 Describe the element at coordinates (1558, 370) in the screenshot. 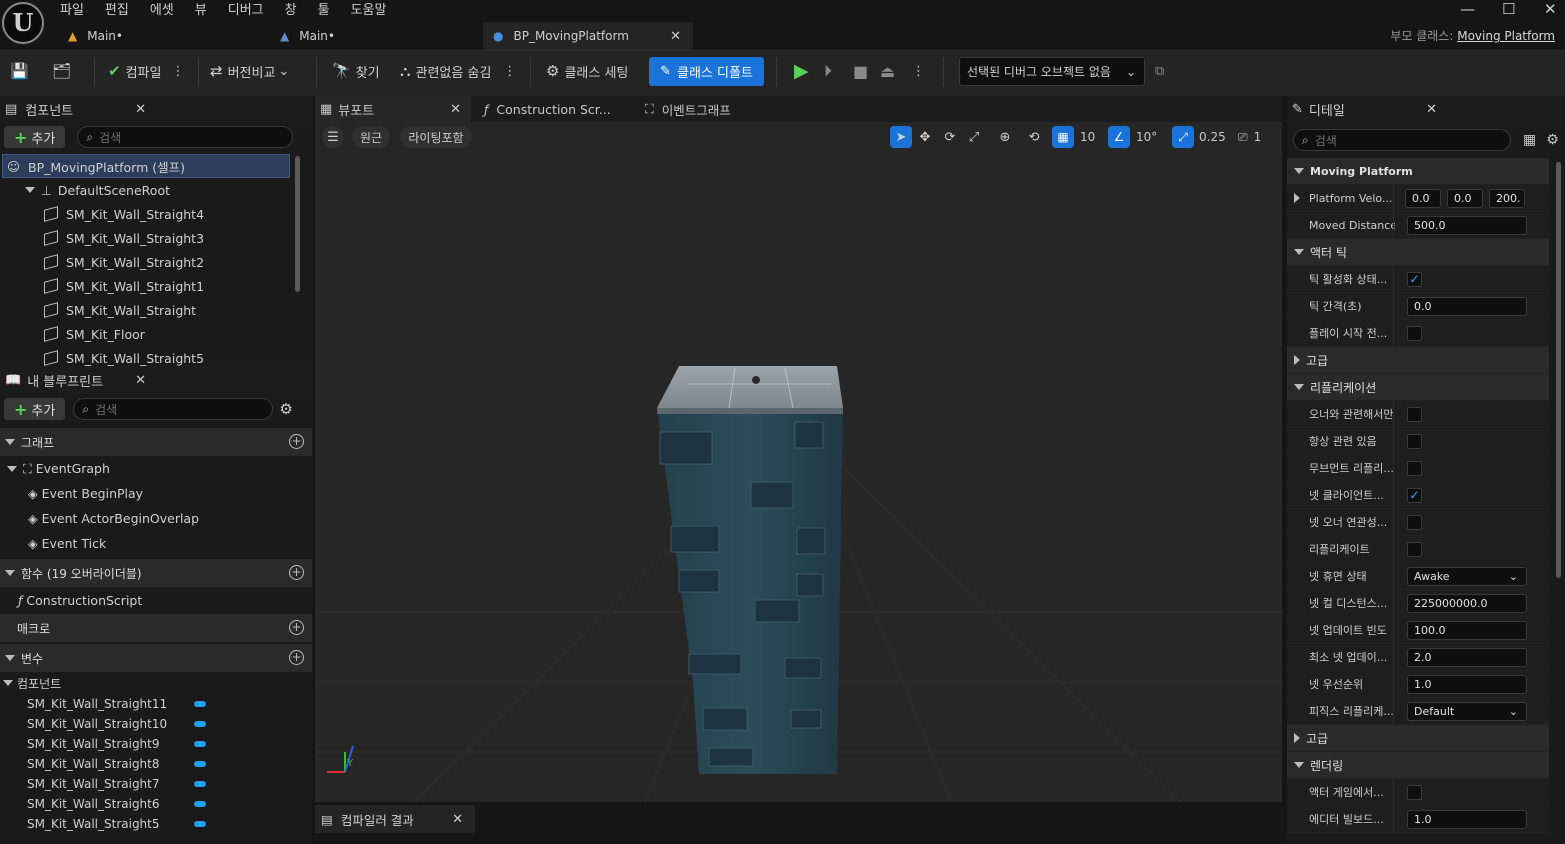

I see `details-scrollbar` at that location.